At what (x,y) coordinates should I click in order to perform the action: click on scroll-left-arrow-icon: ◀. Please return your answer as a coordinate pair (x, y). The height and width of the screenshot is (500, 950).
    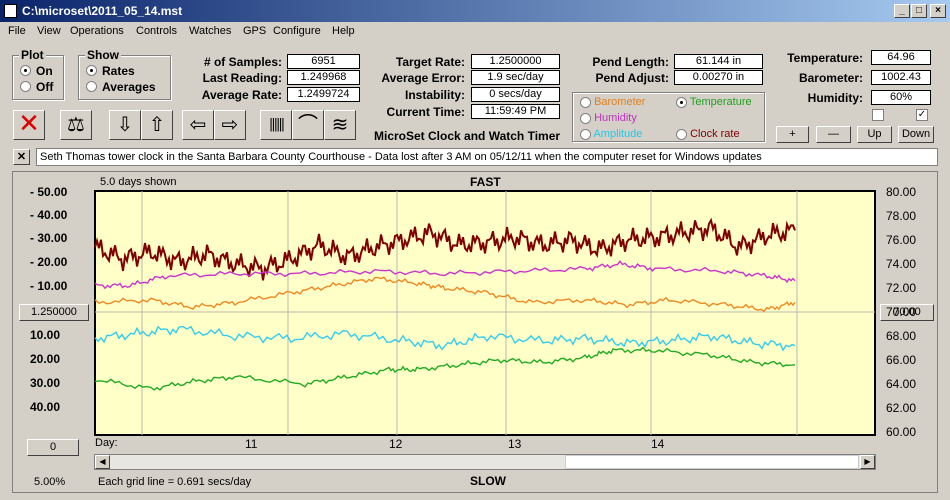
    Looking at the image, I should click on (102, 462).